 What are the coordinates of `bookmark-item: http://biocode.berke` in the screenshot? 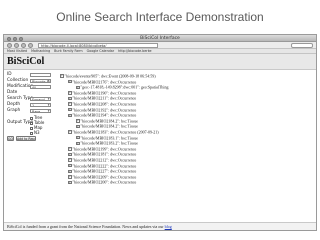 It's located at (134, 51).